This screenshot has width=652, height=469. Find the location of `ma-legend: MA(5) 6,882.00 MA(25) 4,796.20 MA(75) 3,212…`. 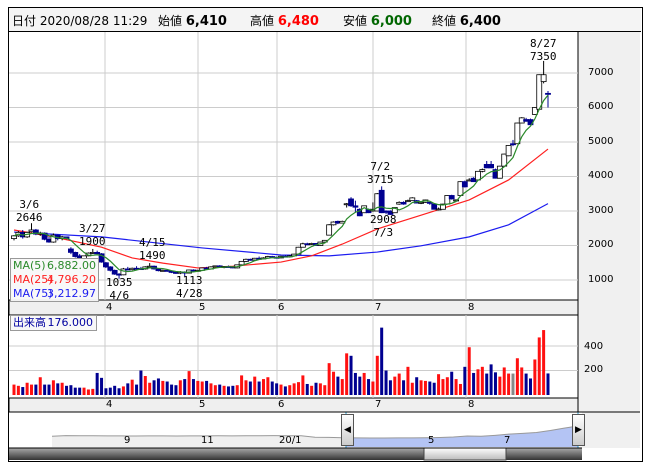

ma-legend: MA(5) 6,882.00 MA(25) 4,796.20 MA(75) 3,212… is located at coordinates (54, 280).